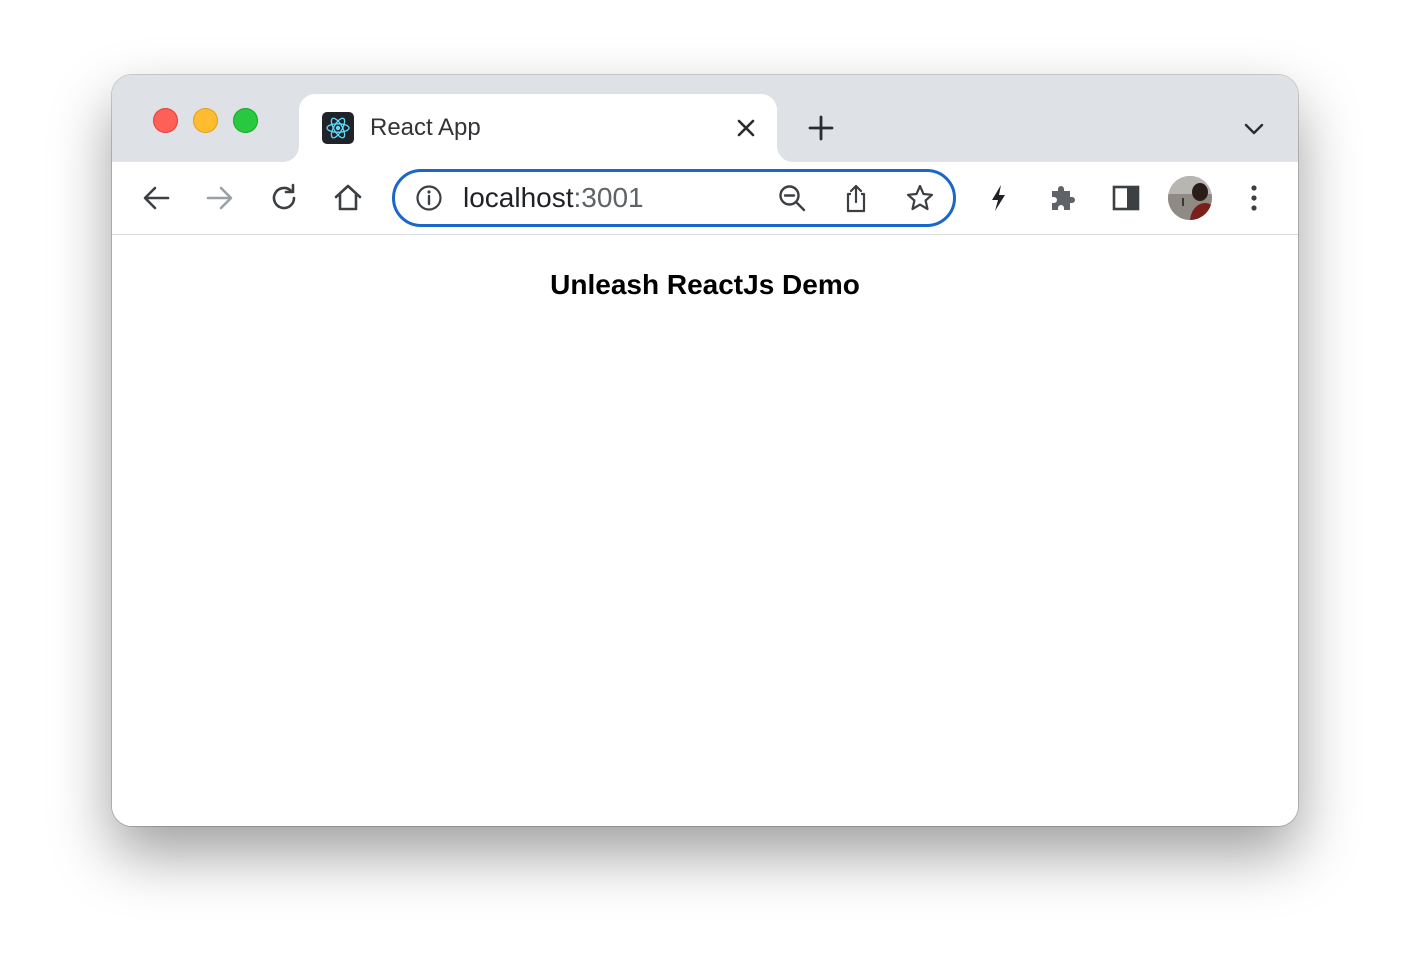 This screenshot has height=974, width=1410. I want to click on address-url: localhost:3001, so click(553, 198).